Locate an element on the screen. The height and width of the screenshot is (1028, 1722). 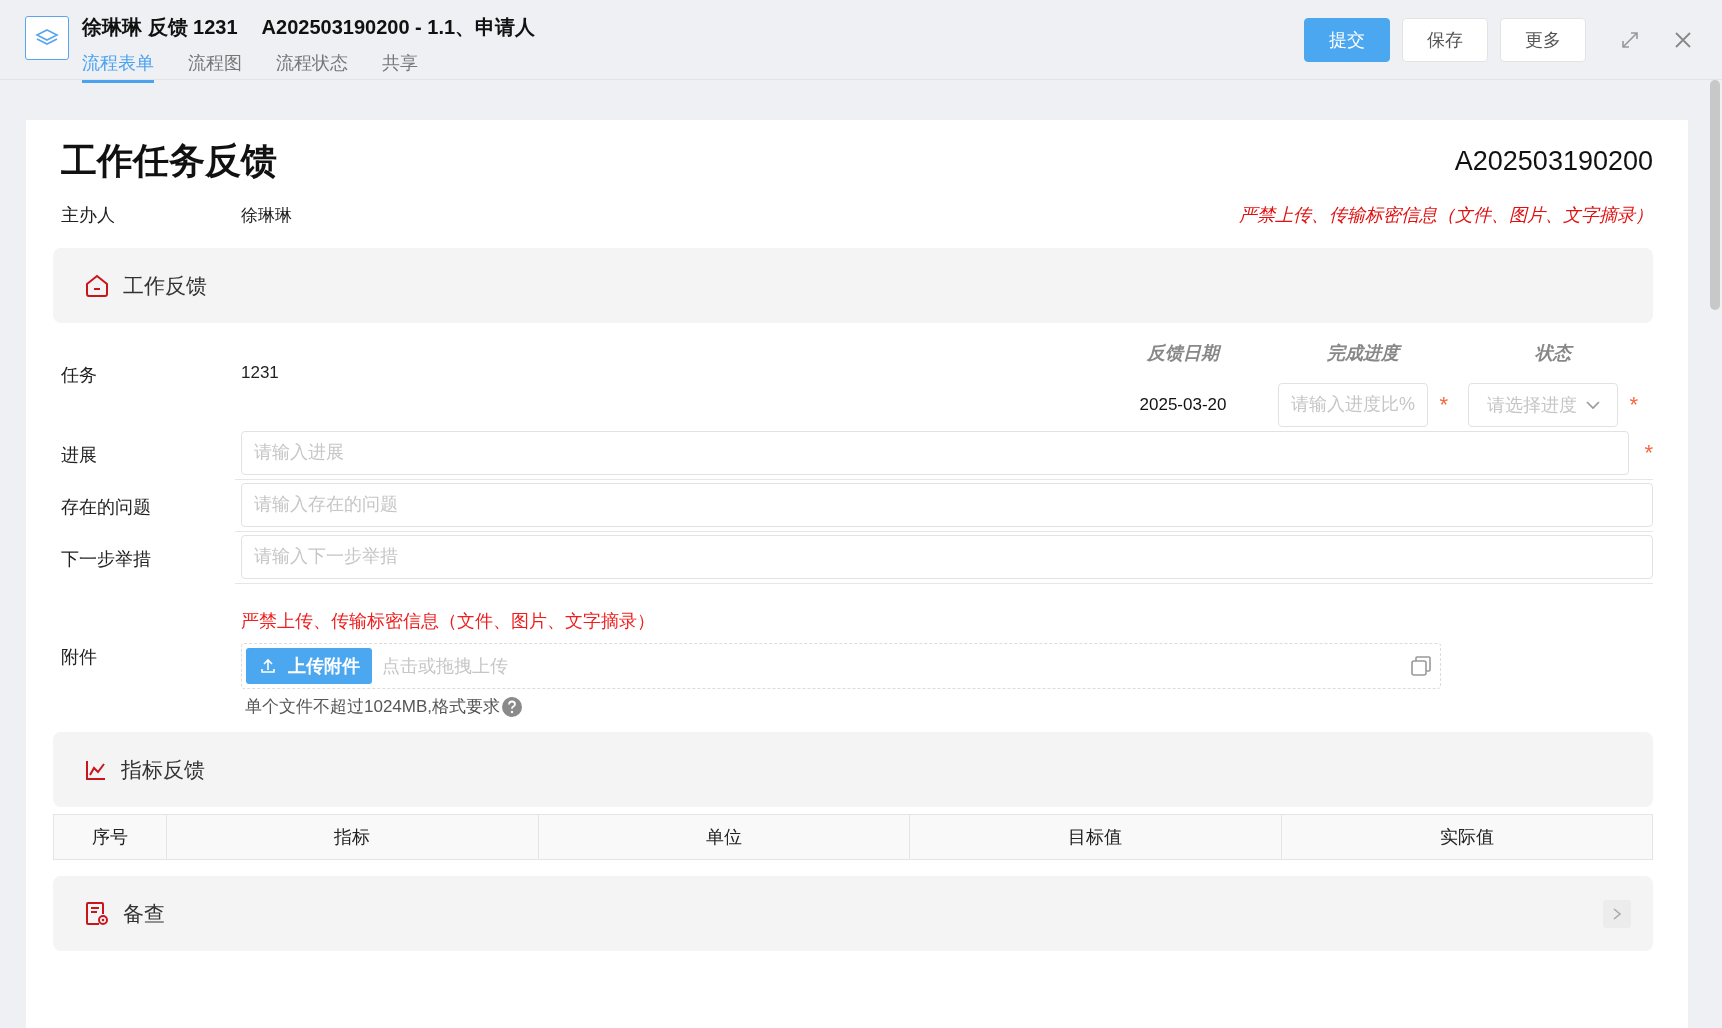
field-value: 1231 is located at coordinates (260, 373).